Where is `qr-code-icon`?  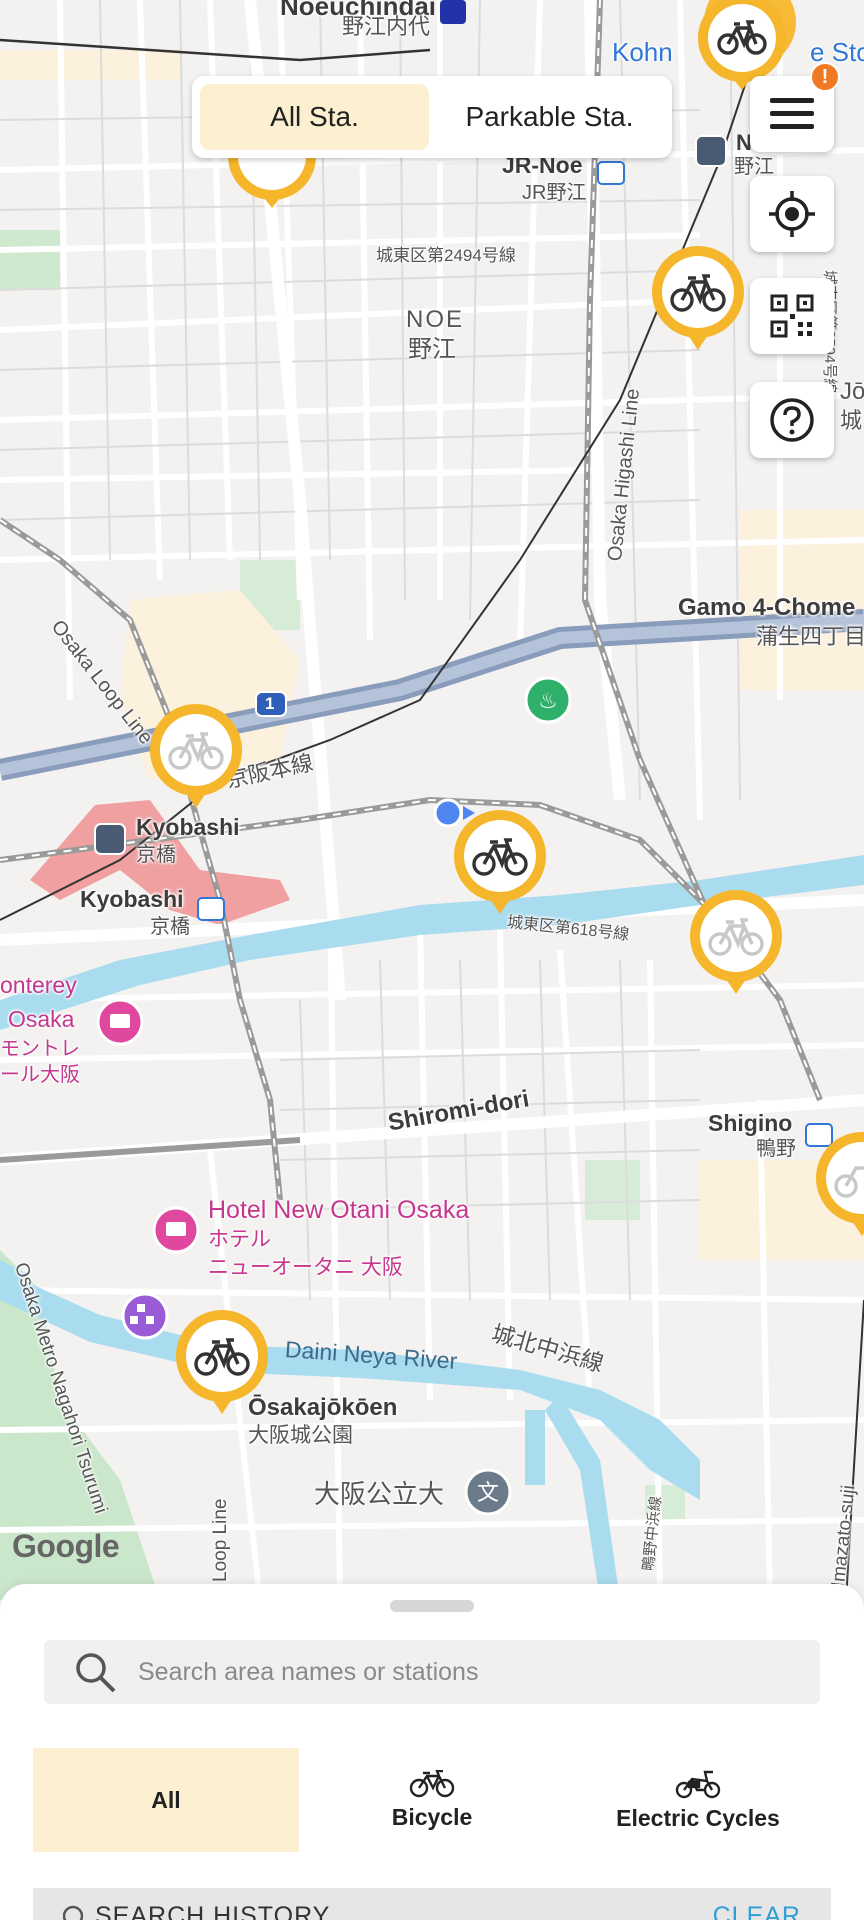
qr-code-icon is located at coordinates (792, 316).